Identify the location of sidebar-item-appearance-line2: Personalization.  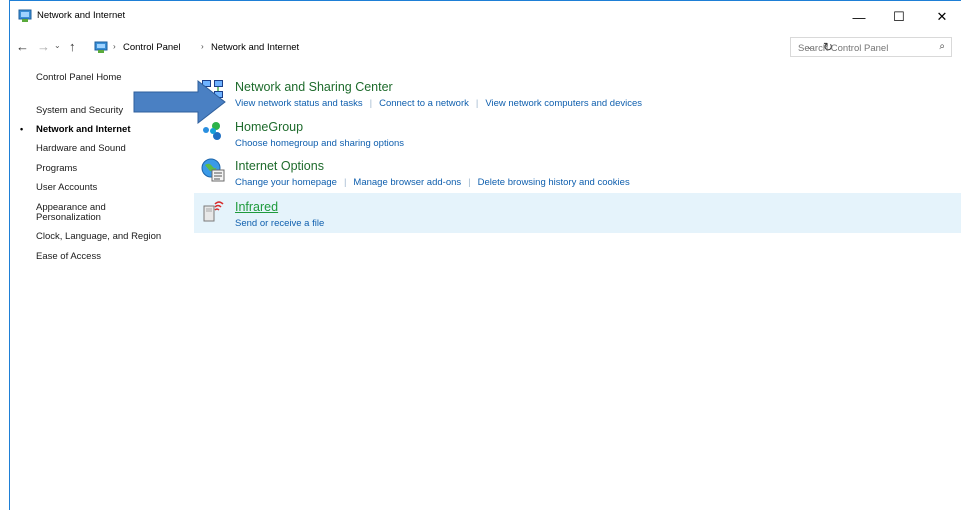
(68, 217).